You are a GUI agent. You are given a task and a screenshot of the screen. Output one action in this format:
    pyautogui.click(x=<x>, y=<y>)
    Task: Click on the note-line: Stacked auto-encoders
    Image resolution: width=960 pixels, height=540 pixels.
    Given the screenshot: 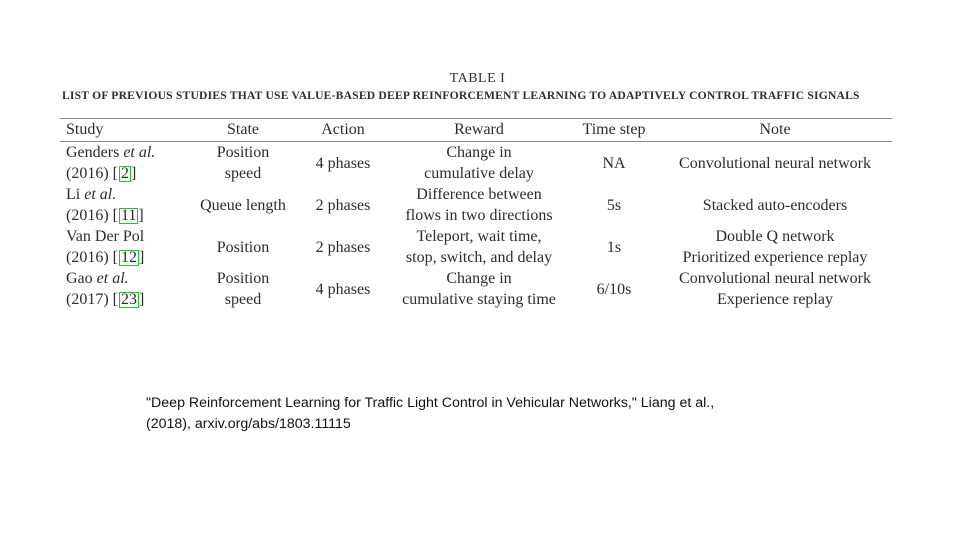 What is the action you would take?
    pyautogui.click(x=775, y=205)
    